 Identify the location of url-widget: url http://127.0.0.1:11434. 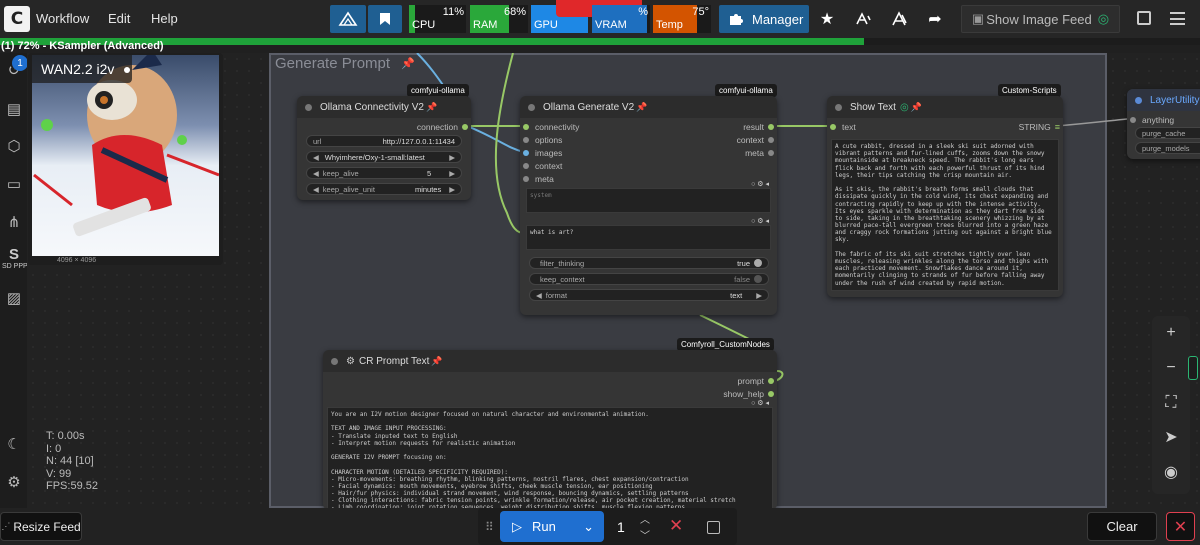
(384, 141).